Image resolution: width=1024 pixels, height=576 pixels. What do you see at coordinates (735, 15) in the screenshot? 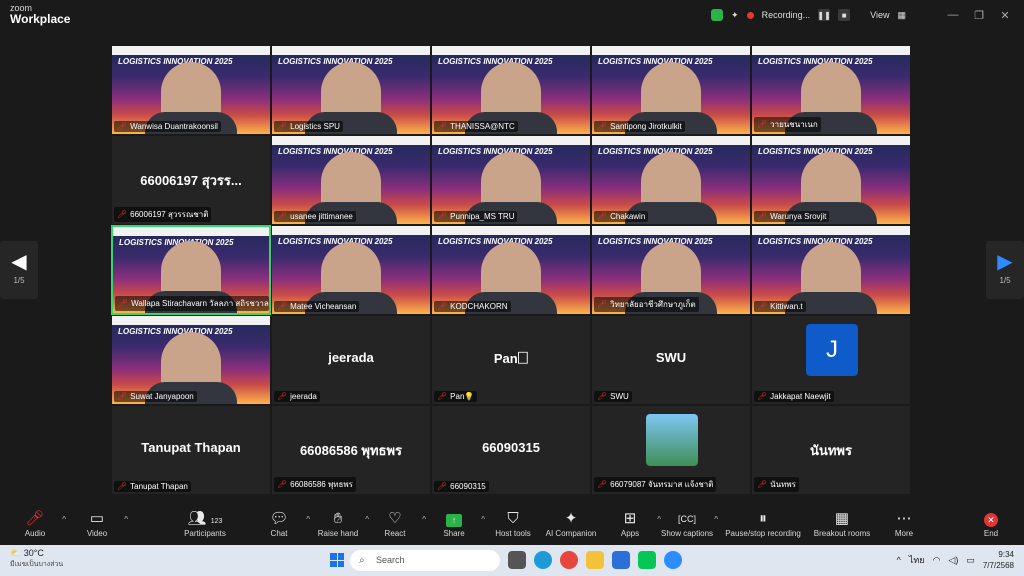
I see `sparkle-icon: ✦` at bounding box center [735, 15].